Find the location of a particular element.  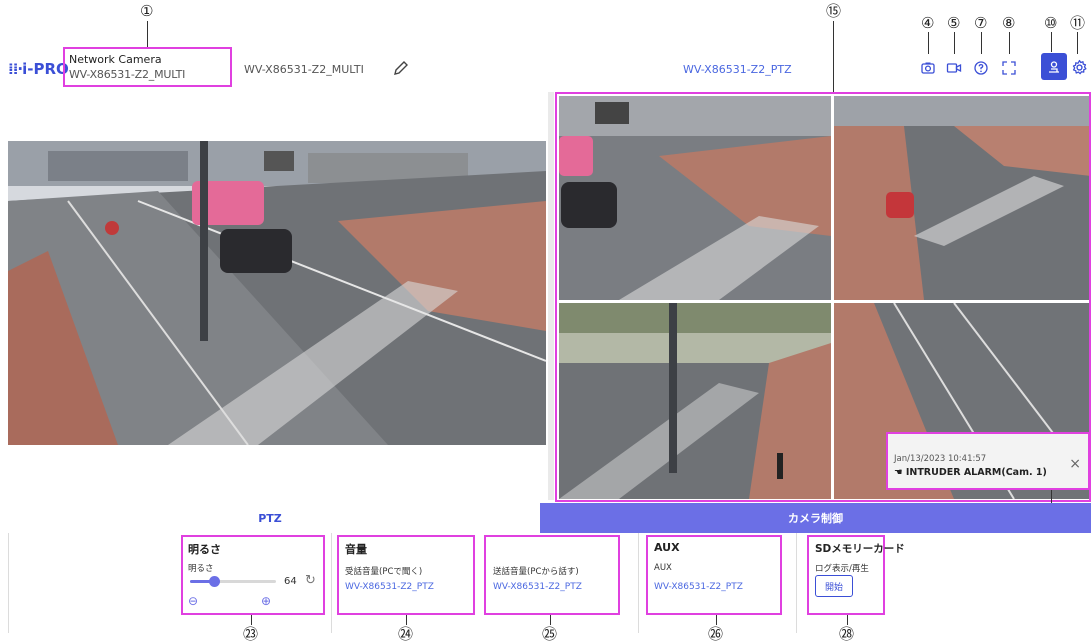

callout-26: ㉖ is located at coordinates (716, 634).